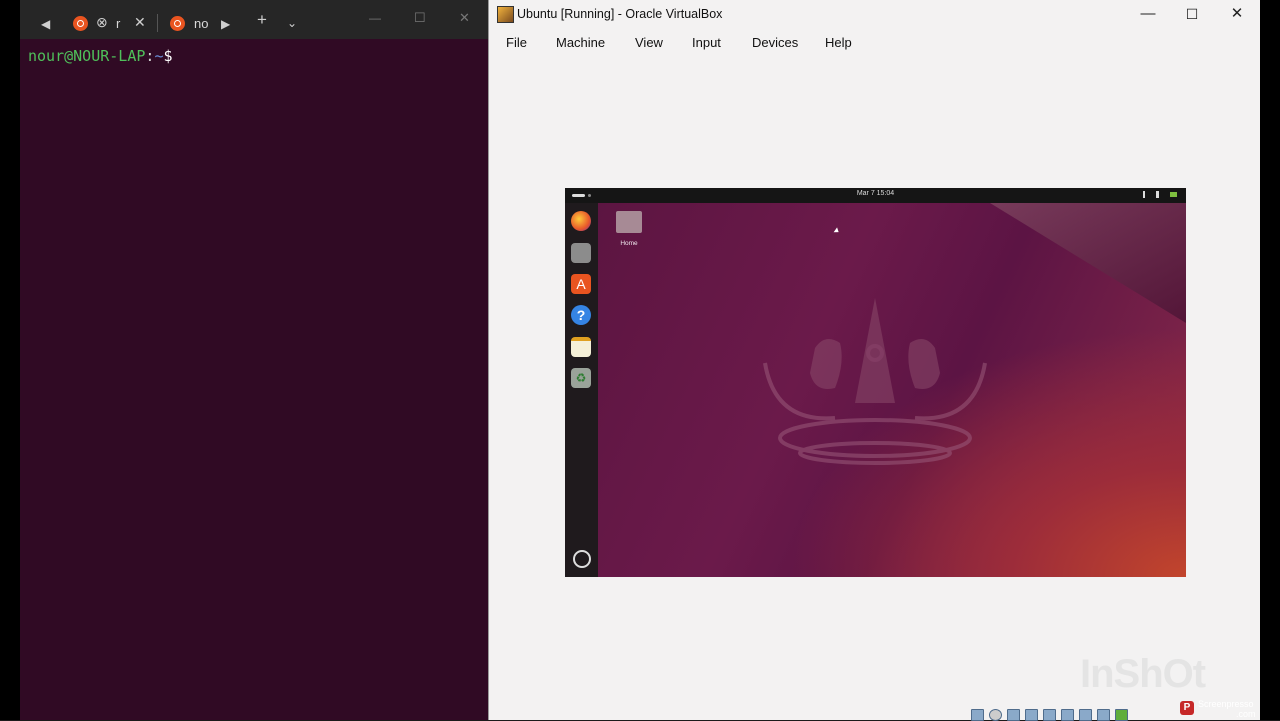 Image resolution: width=1280 pixels, height=721 pixels. I want to click on network-icon, so click(1147, 194).